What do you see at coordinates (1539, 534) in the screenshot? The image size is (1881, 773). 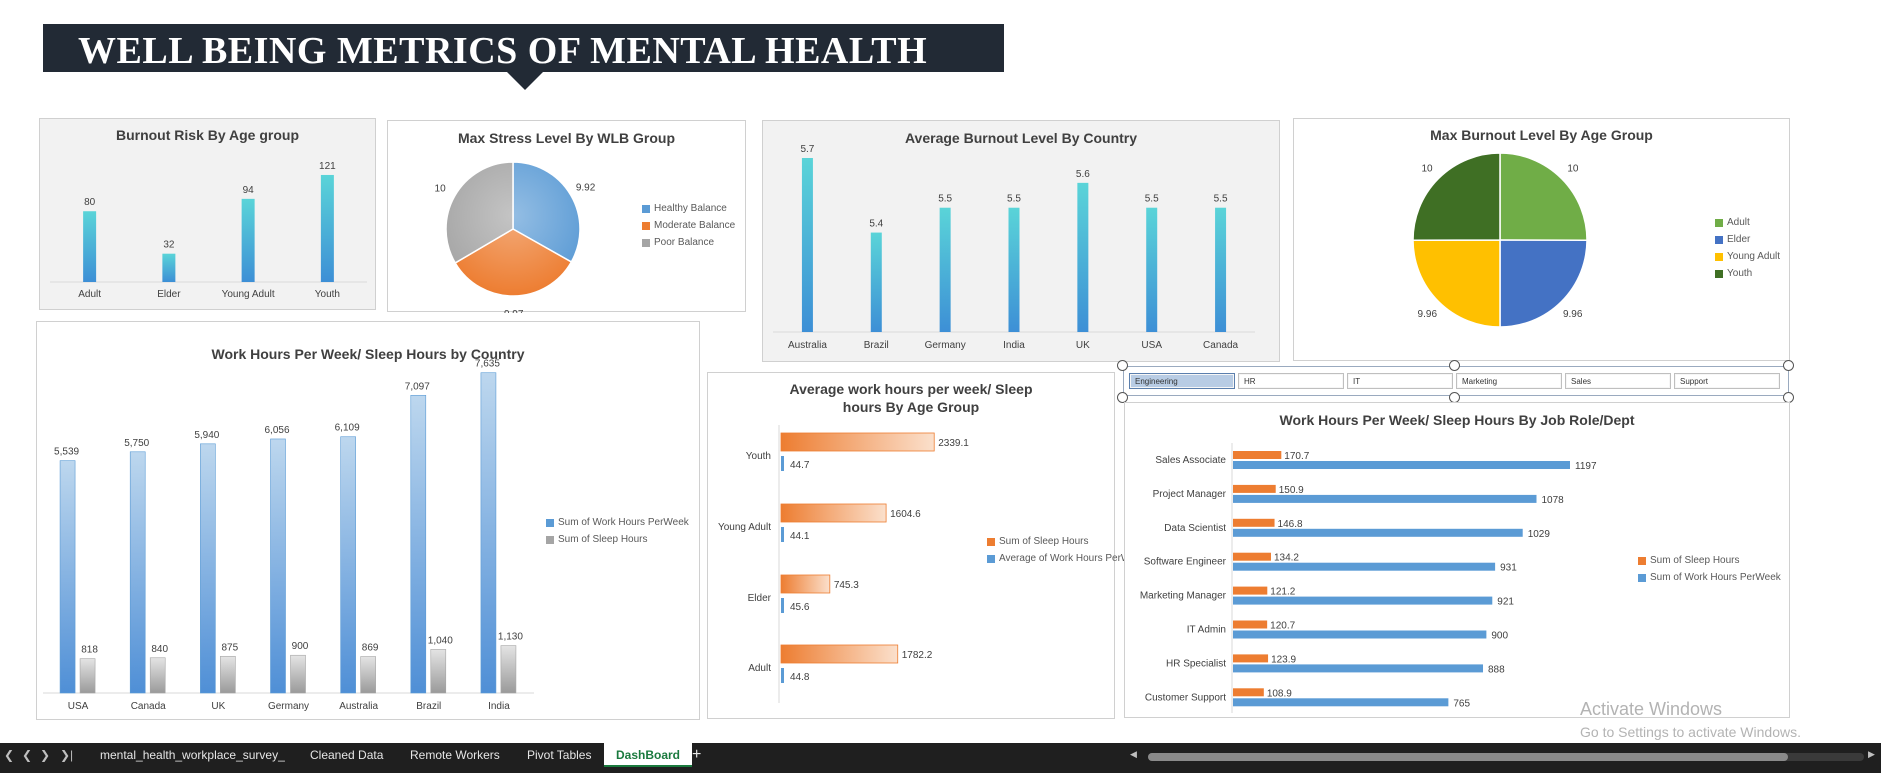 I see `data-label: 1029` at bounding box center [1539, 534].